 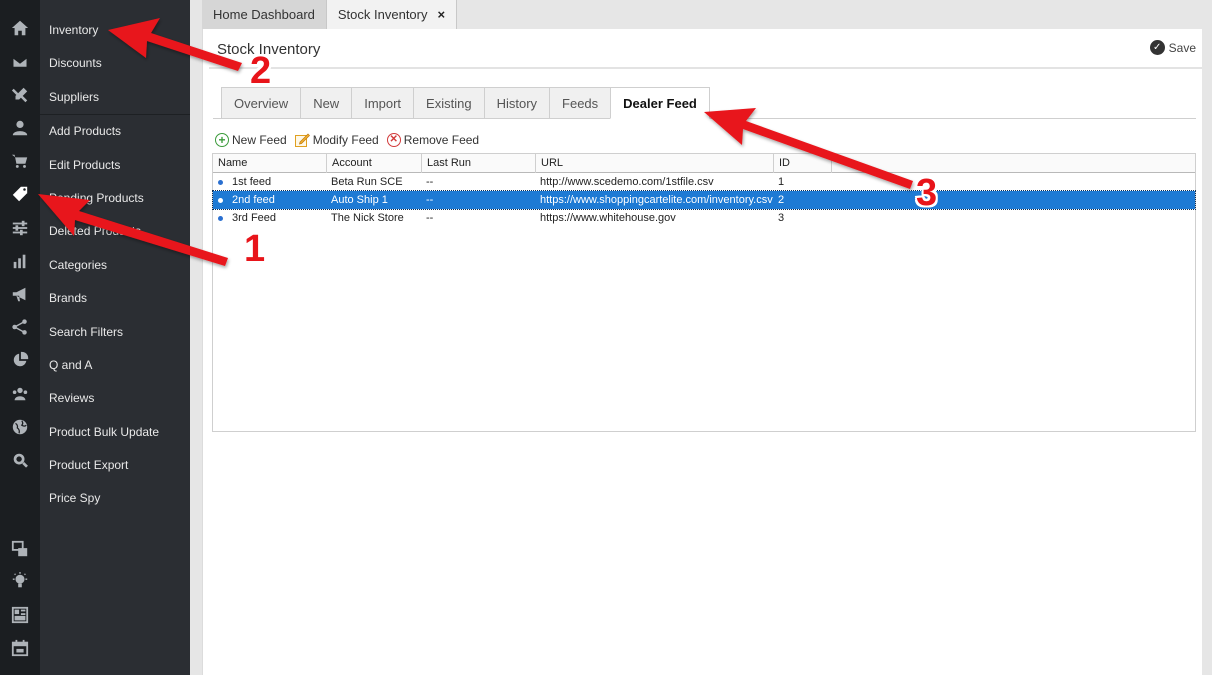 What do you see at coordinates (115, 131) in the screenshot?
I see `sidebar-item-add-products: Add Products` at bounding box center [115, 131].